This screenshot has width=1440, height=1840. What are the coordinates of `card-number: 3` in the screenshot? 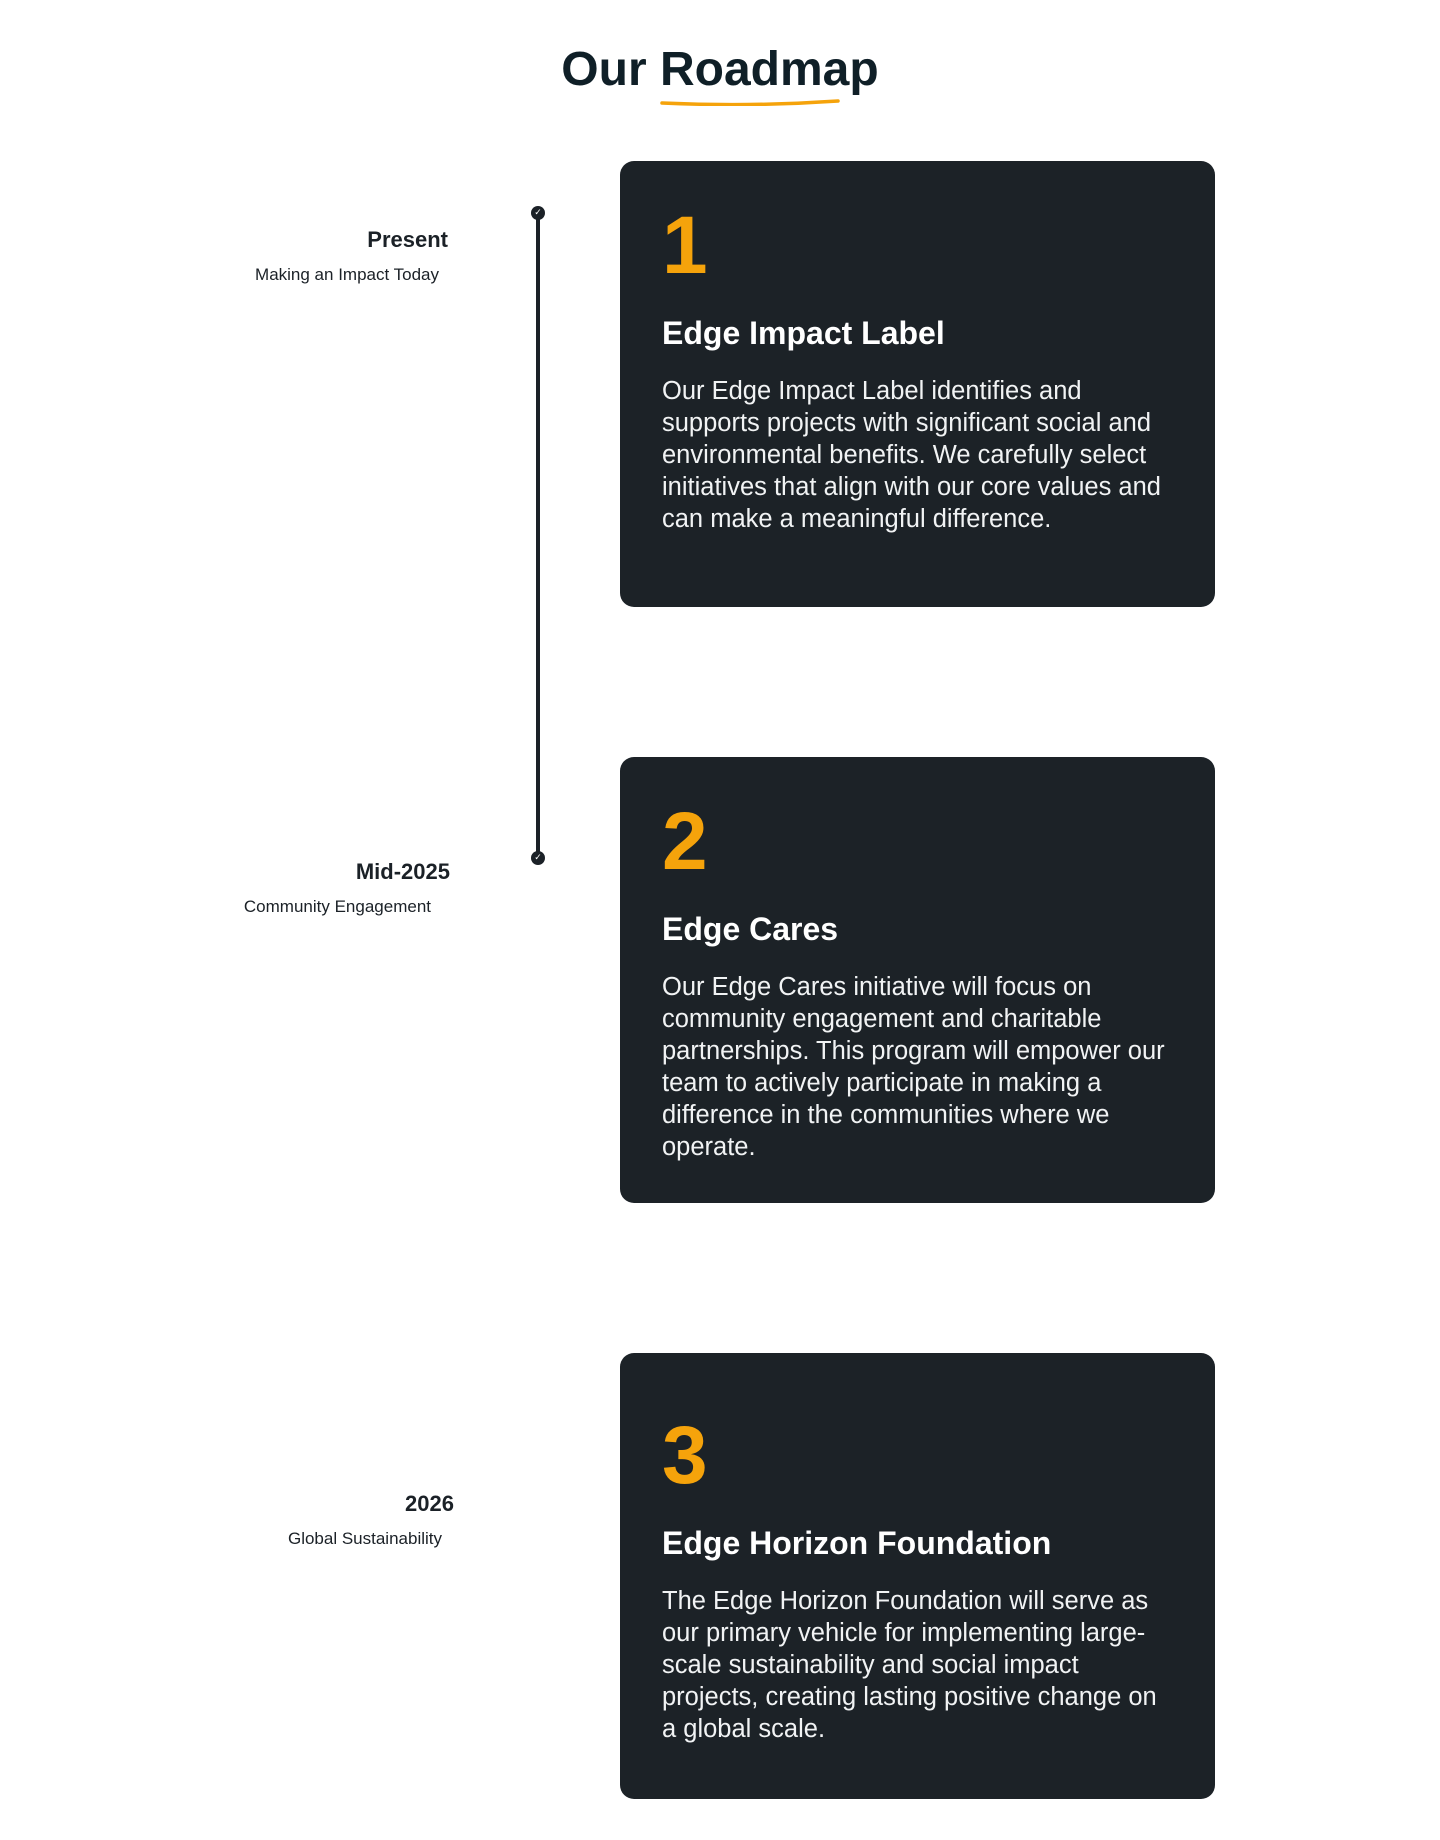 It's located at (685, 1455).